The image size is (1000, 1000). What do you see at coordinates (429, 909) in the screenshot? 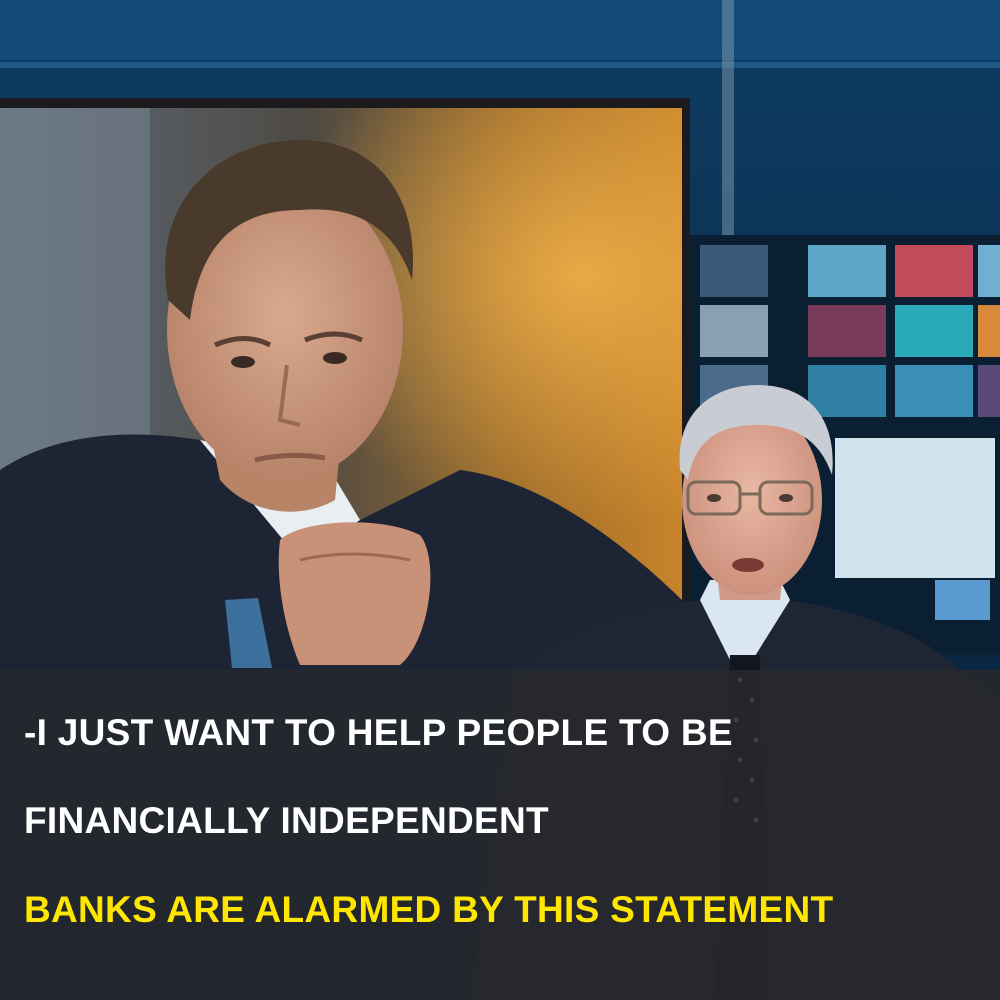
I see `caption-headline: BANKS ARE ALARMED BY THIS STATEMENT` at bounding box center [429, 909].